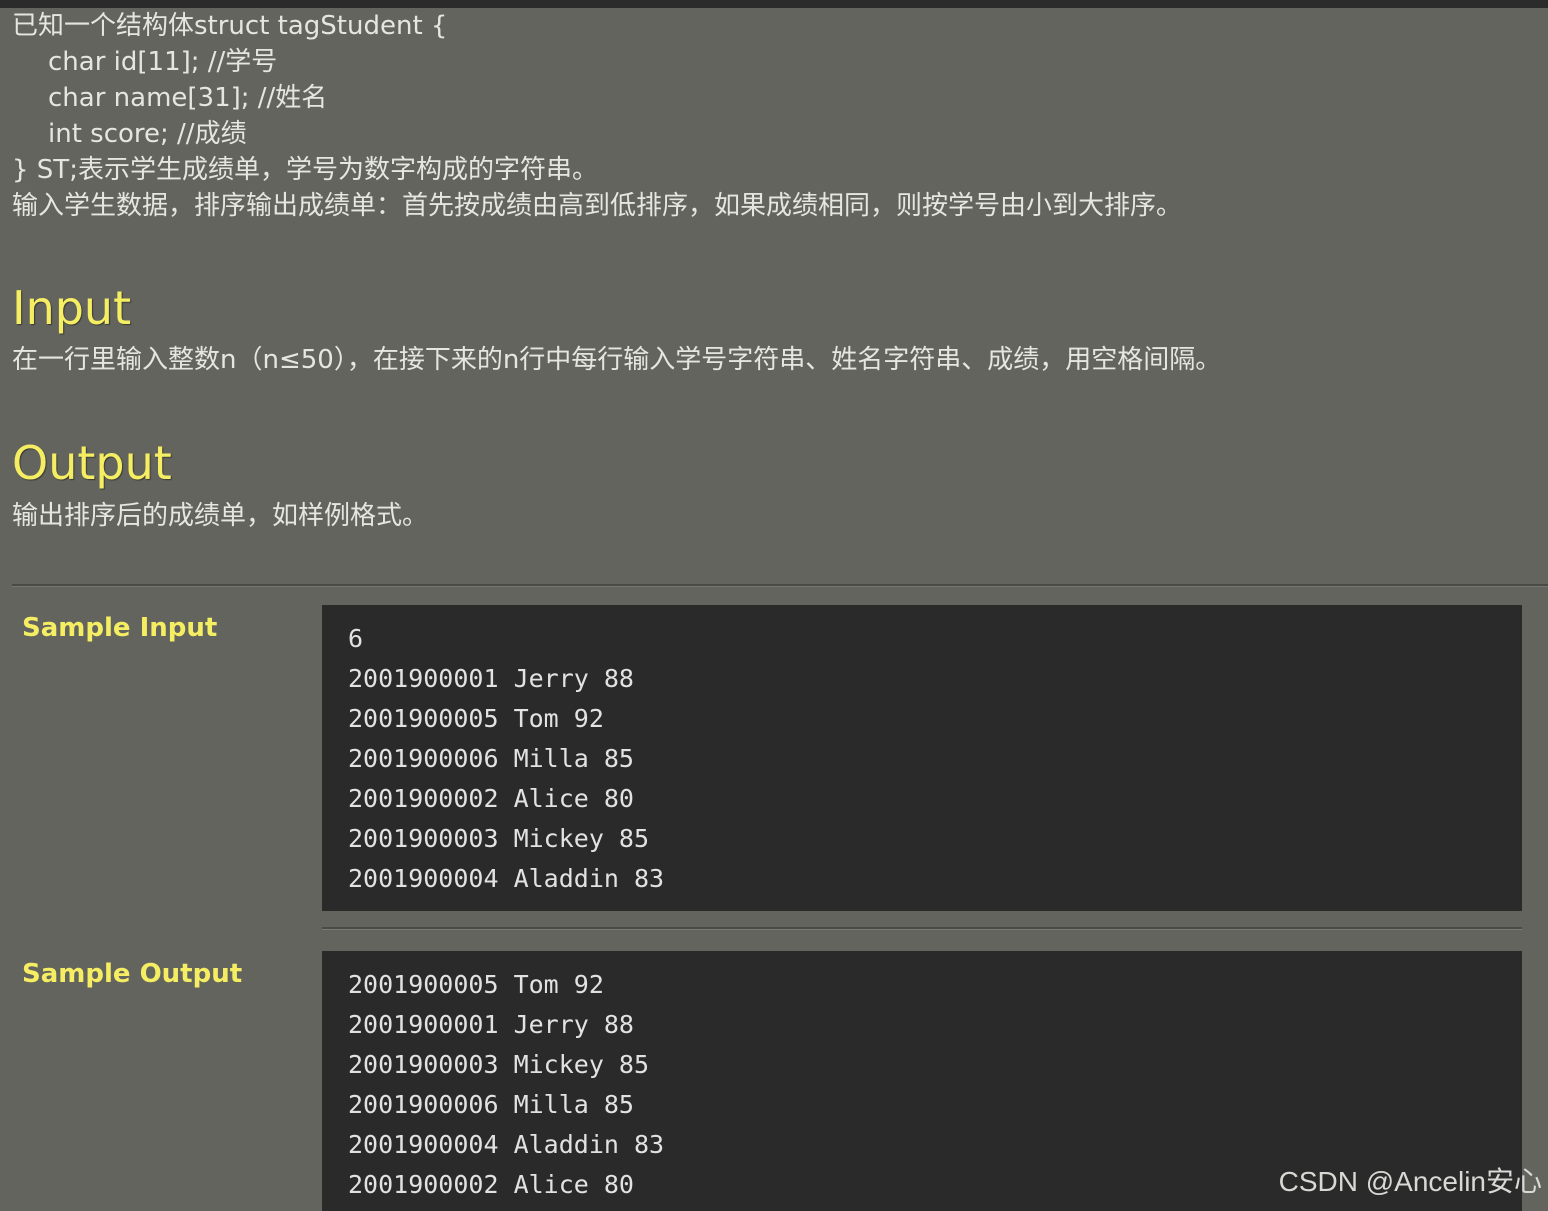 The width and height of the screenshot is (1548, 1211). Describe the element at coordinates (92, 463) in the screenshot. I see `output-heading: Output` at that location.